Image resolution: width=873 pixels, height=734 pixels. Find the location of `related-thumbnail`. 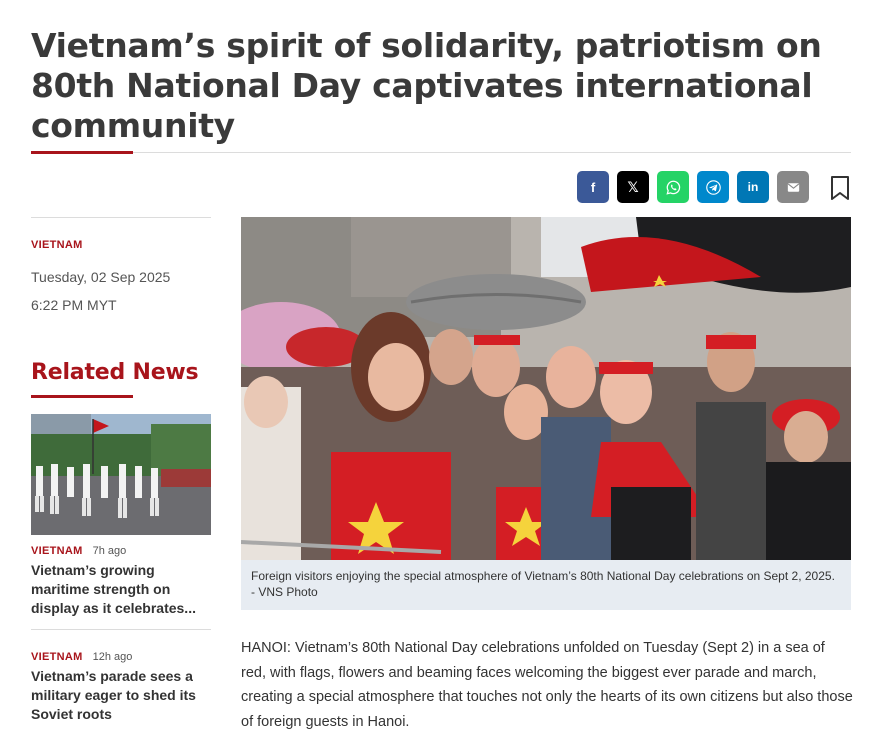

related-thumbnail is located at coordinates (121, 474).